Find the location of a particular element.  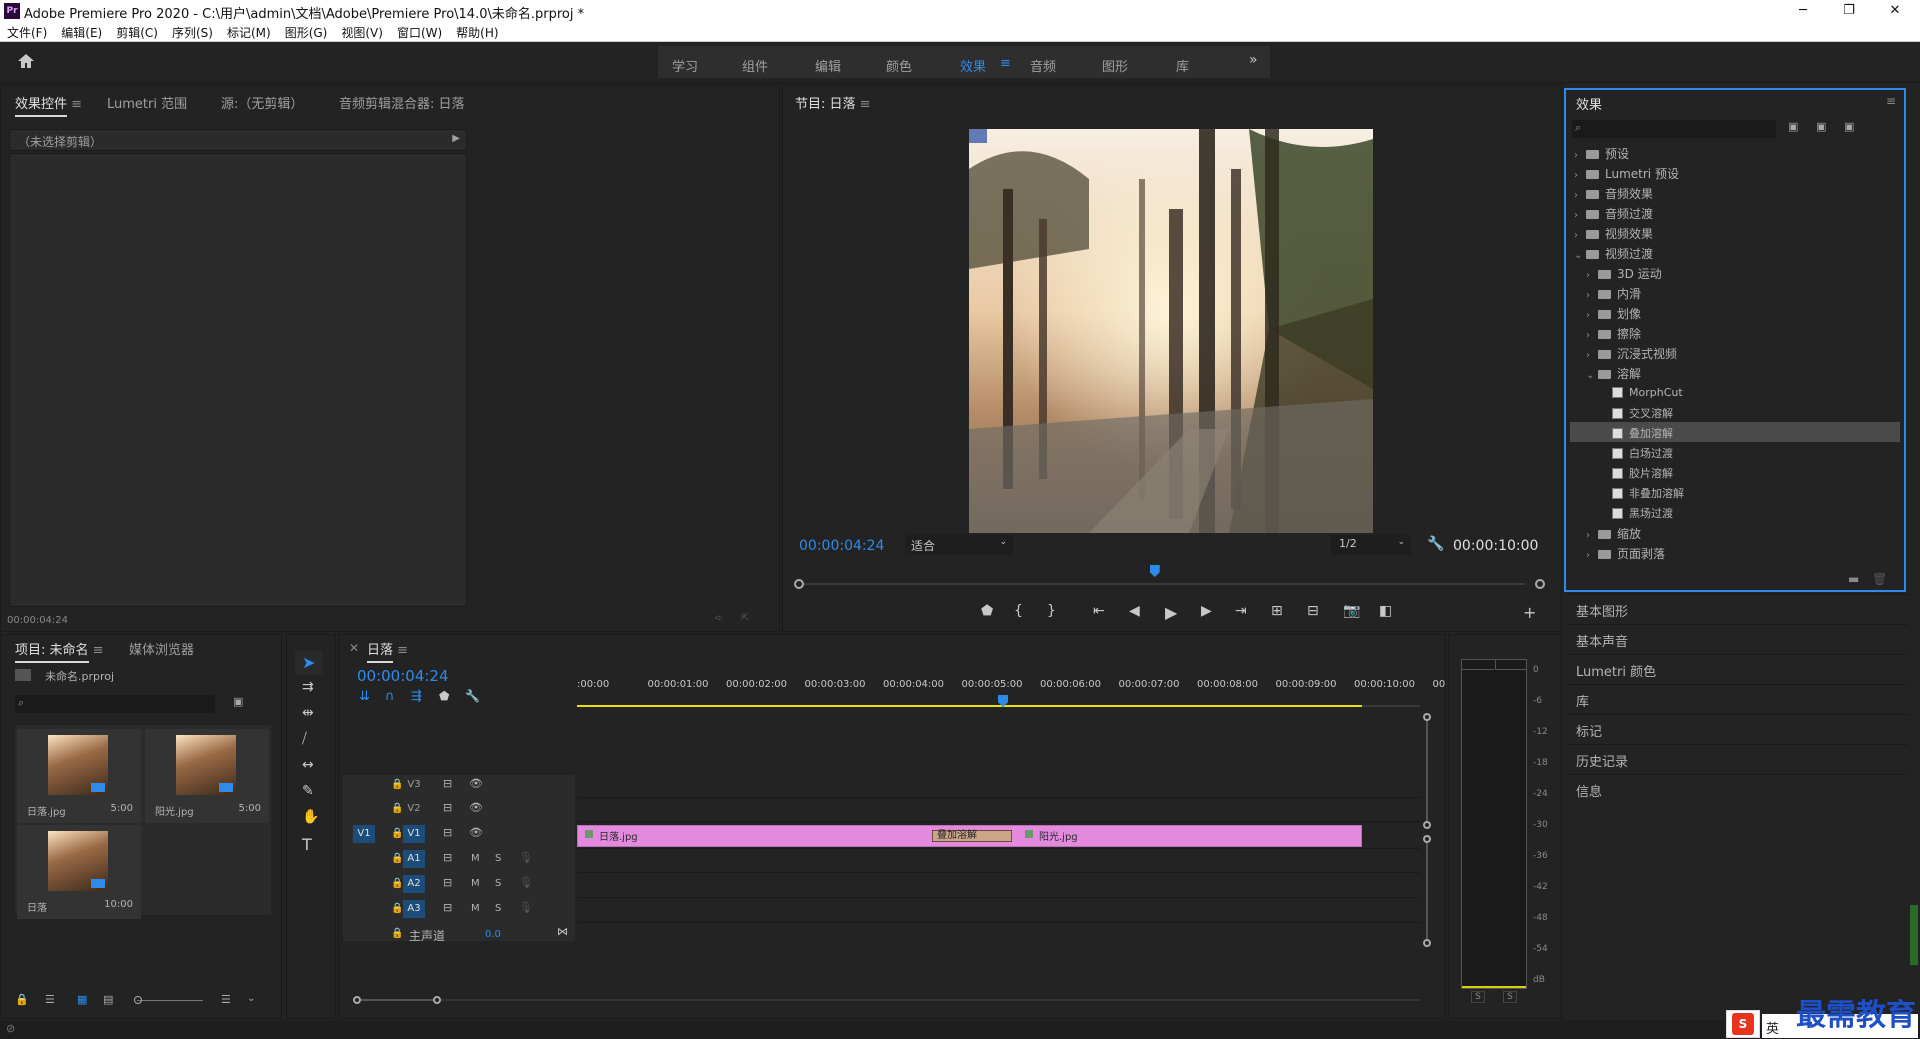

h-scroll-left-handle is located at coordinates (357, 1000).